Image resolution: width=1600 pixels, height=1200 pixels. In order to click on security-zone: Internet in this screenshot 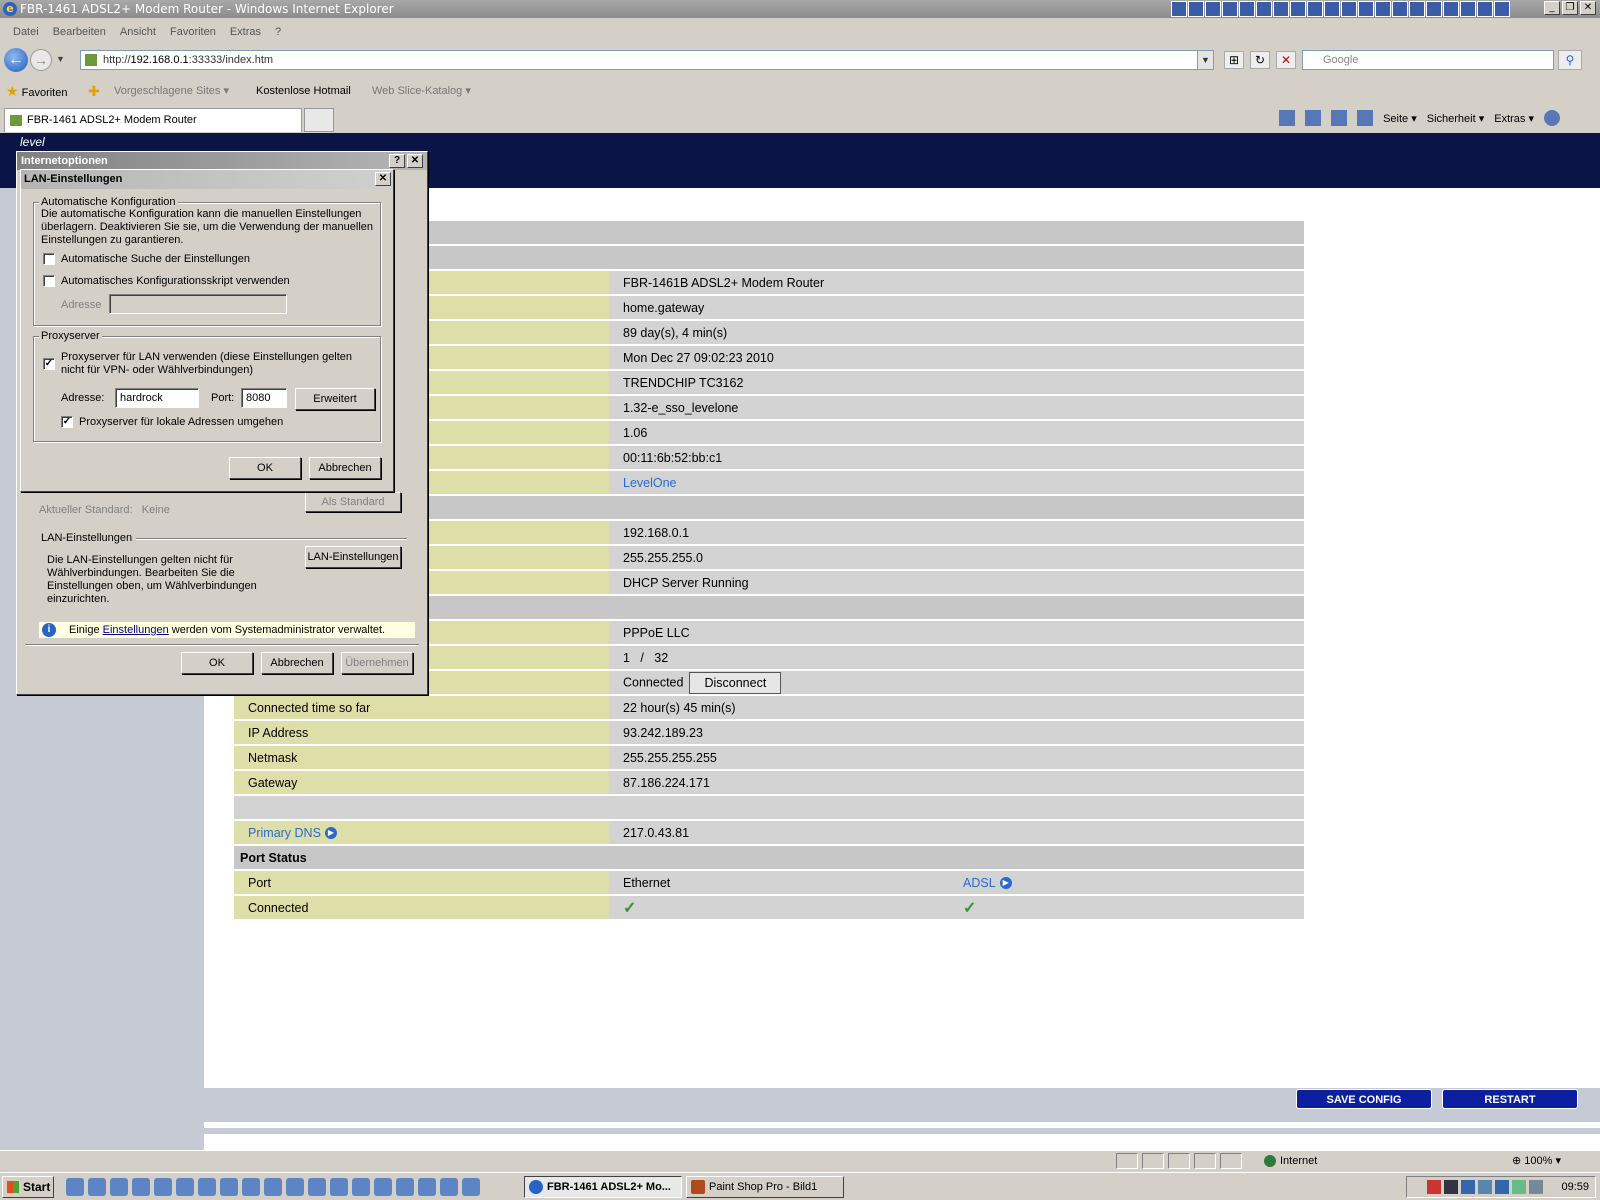, I will do `click(1290, 1161)`.